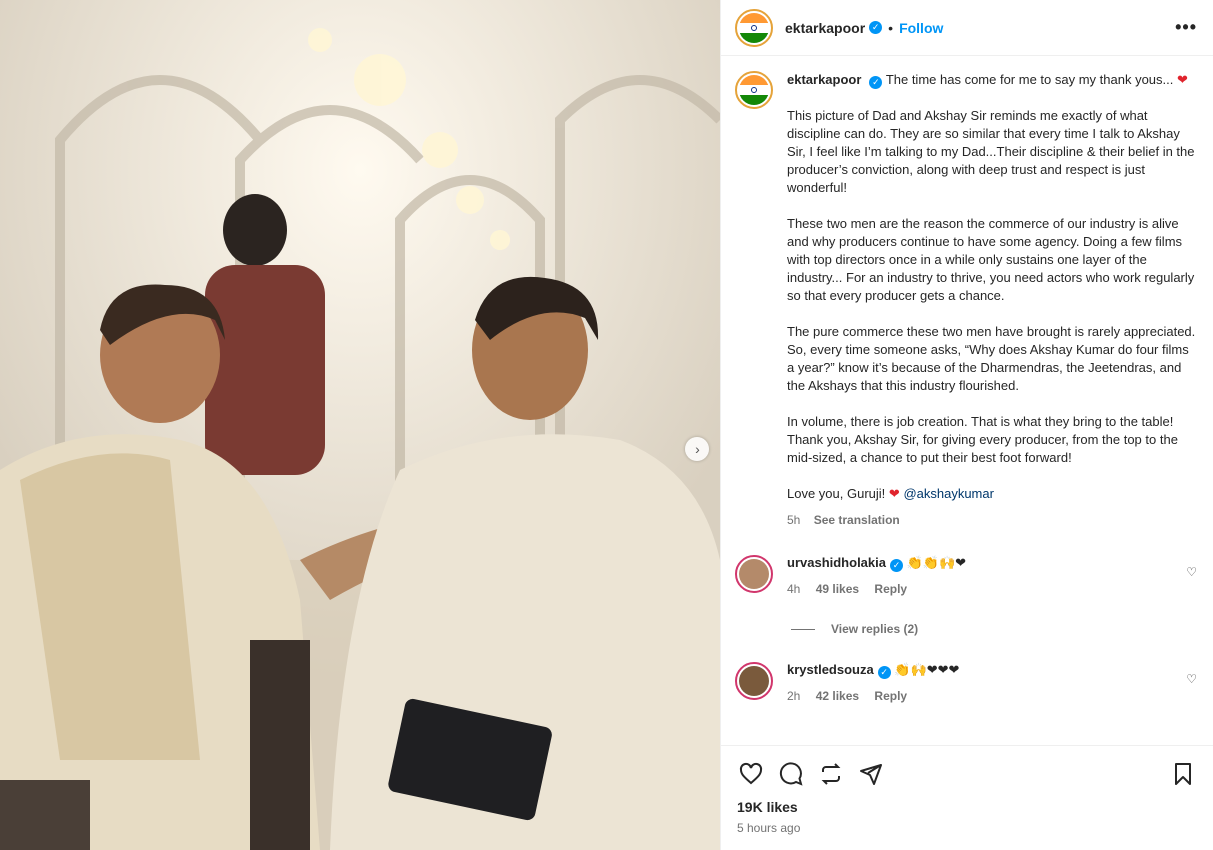 Image resolution: width=1213 pixels, height=850 pixels. What do you see at coordinates (754, 27) in the screenshot?
I see `author-avatar` at bounding box center [754, 27].